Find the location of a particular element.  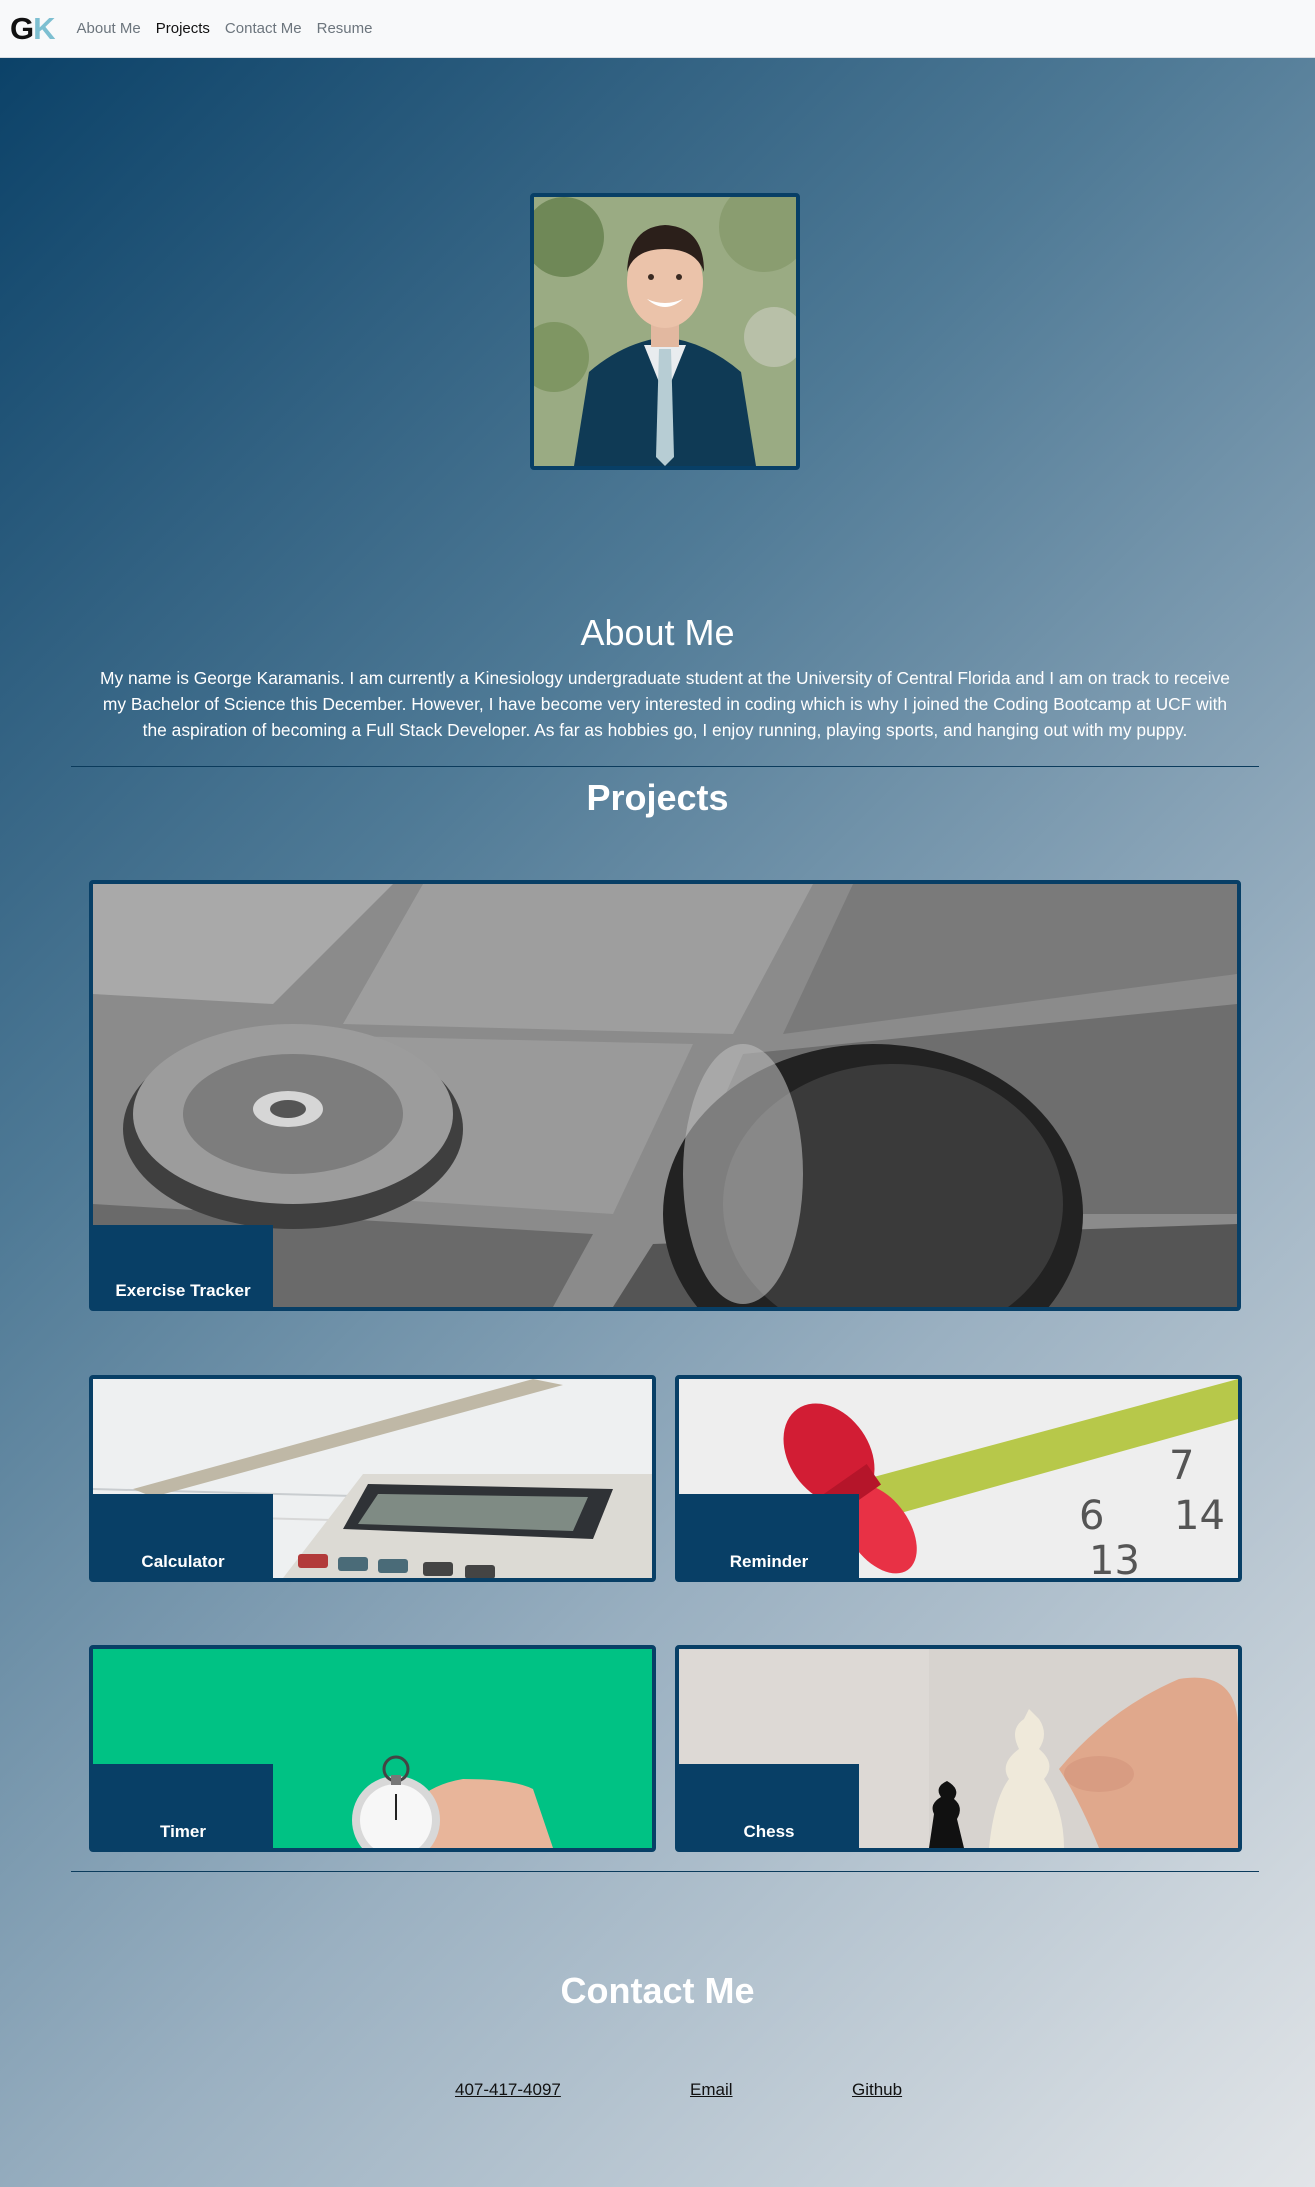

projects-title: Projects is located at coordinates (657, 797).